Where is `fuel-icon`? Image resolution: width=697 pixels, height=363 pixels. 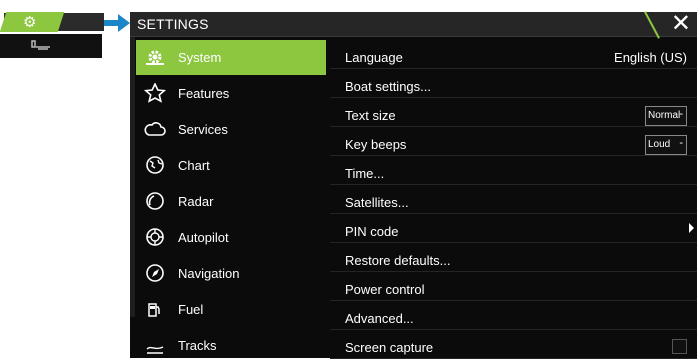 fuel-icon is located at coordinates (154, 310).